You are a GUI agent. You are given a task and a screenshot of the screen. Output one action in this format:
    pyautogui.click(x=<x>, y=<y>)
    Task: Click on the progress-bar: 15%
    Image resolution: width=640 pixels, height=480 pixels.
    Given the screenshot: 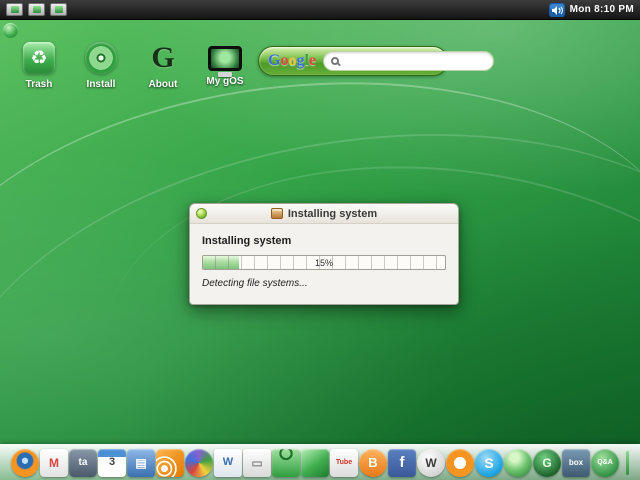 What is the action you would take?
    pyautogui.click(x=324, y=262)
    